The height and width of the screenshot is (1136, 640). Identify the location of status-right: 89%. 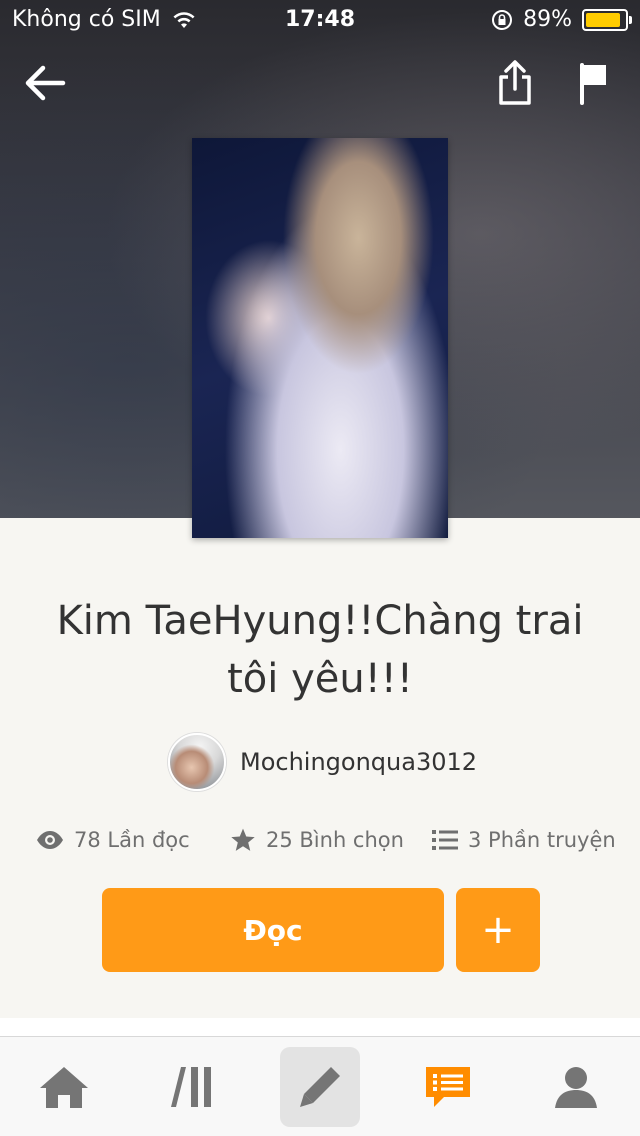
(561, 19).